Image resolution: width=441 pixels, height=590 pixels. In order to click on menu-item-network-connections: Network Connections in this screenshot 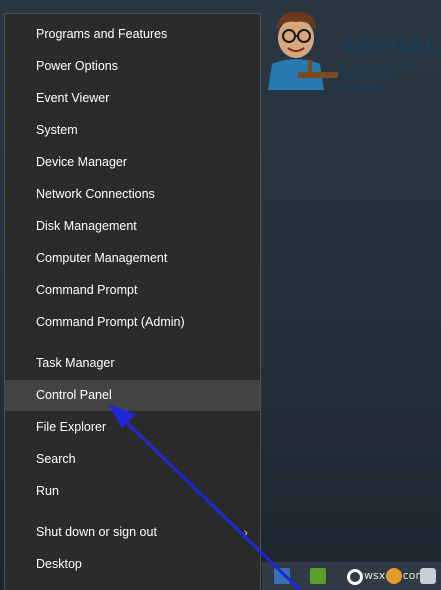, I will do `click(132, 194)`.